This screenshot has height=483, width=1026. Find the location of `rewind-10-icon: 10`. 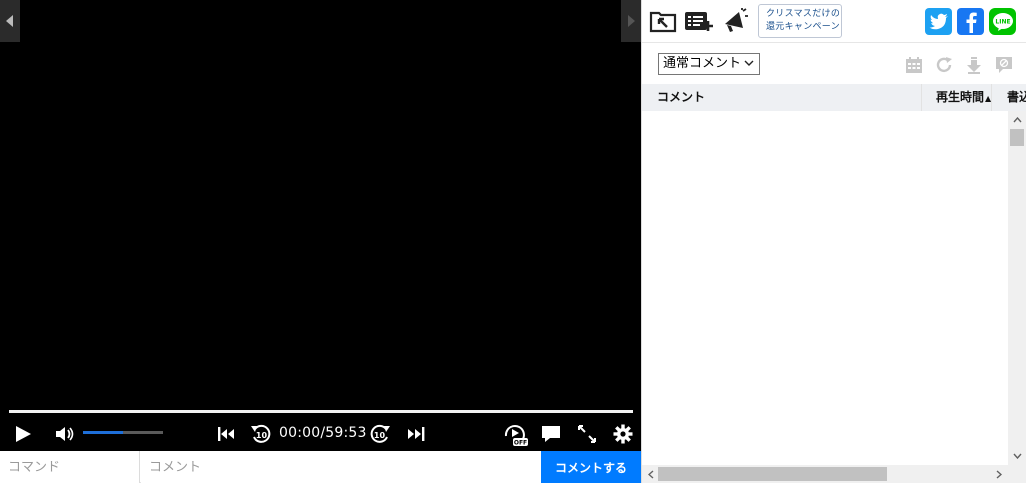

rewind-10-icon: 10 is located at coordinates (261, 433).